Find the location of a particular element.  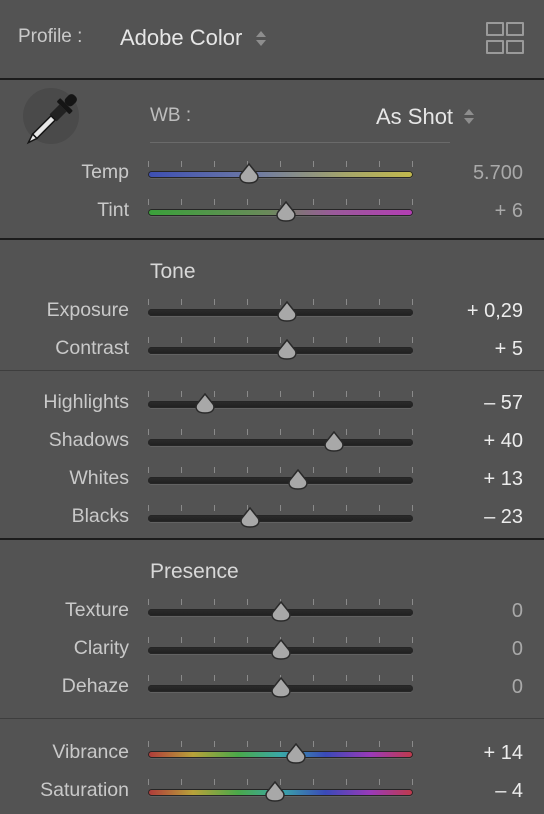

slider-thumb-whites is located at coordinates (298, 480).